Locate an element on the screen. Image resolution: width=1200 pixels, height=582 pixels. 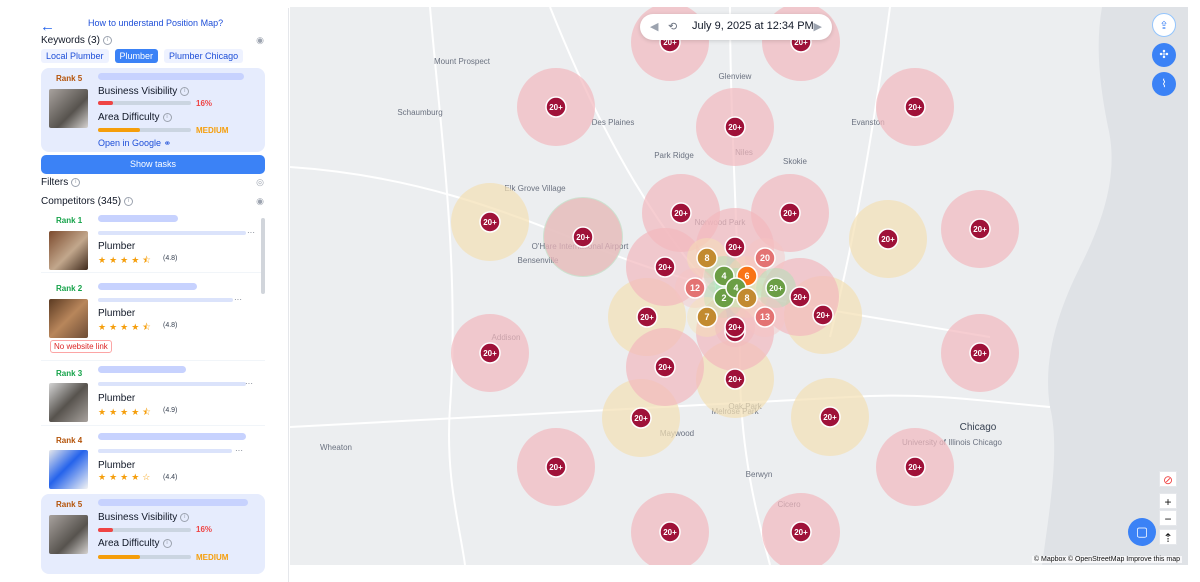
map-pin: 20 is located at coordinates (765, 258).